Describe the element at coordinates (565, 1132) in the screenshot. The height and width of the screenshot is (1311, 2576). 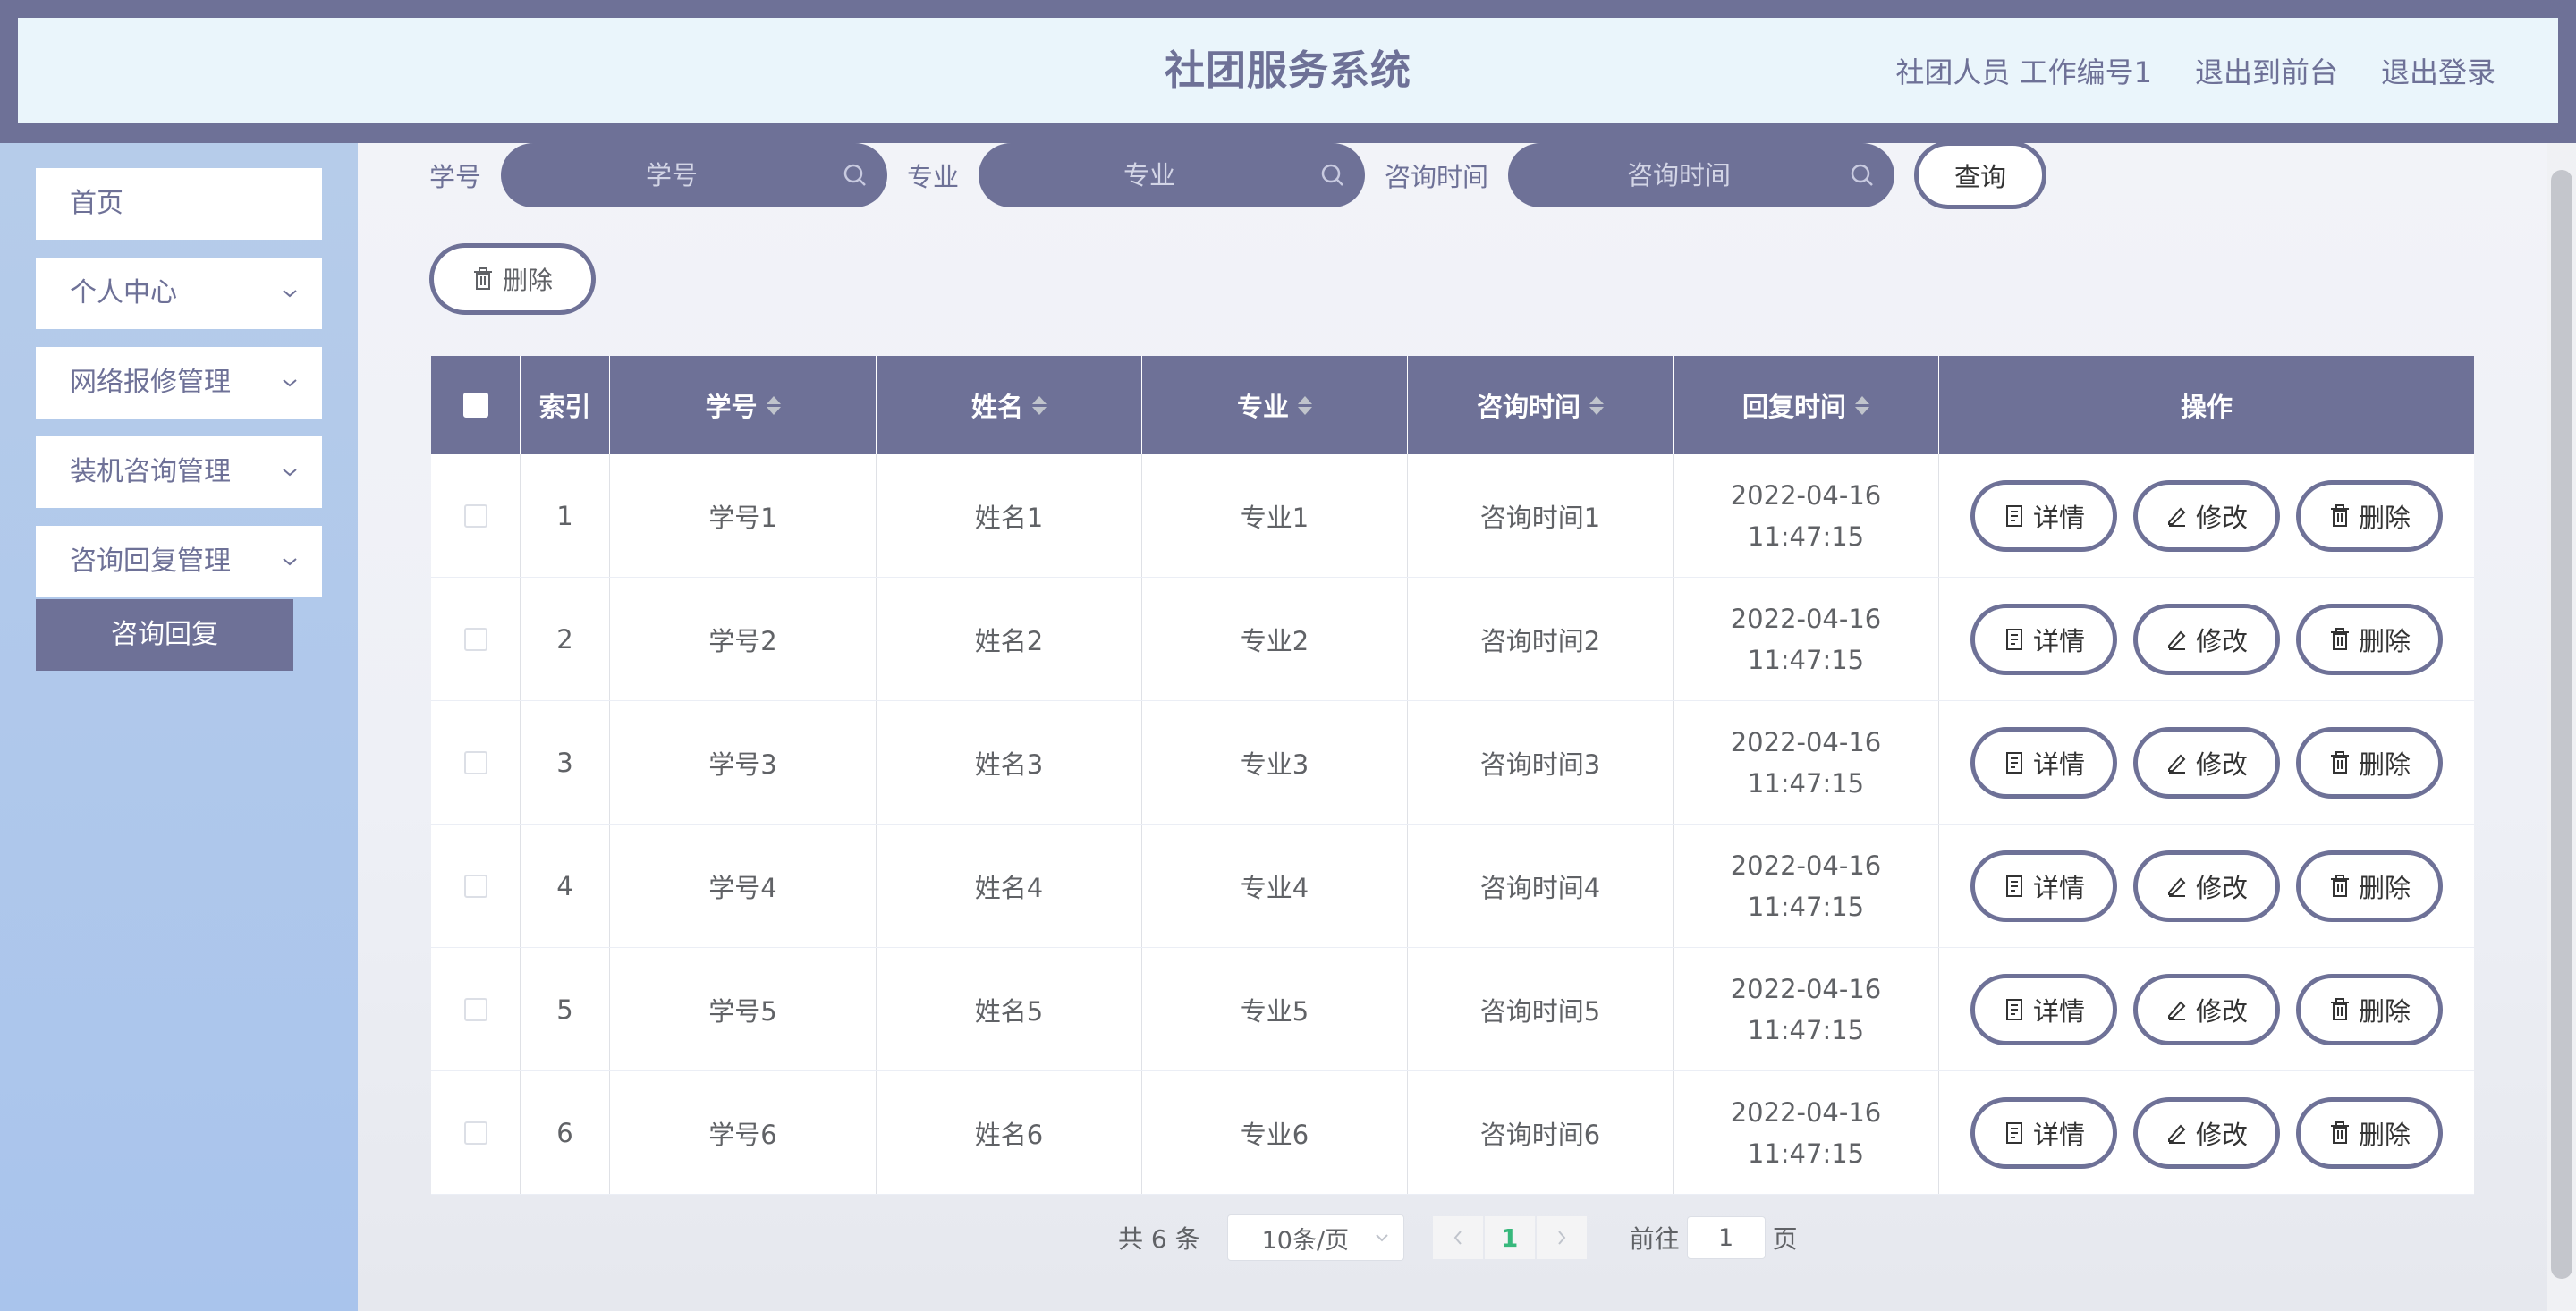
I see `cell-index: 6` at that location.